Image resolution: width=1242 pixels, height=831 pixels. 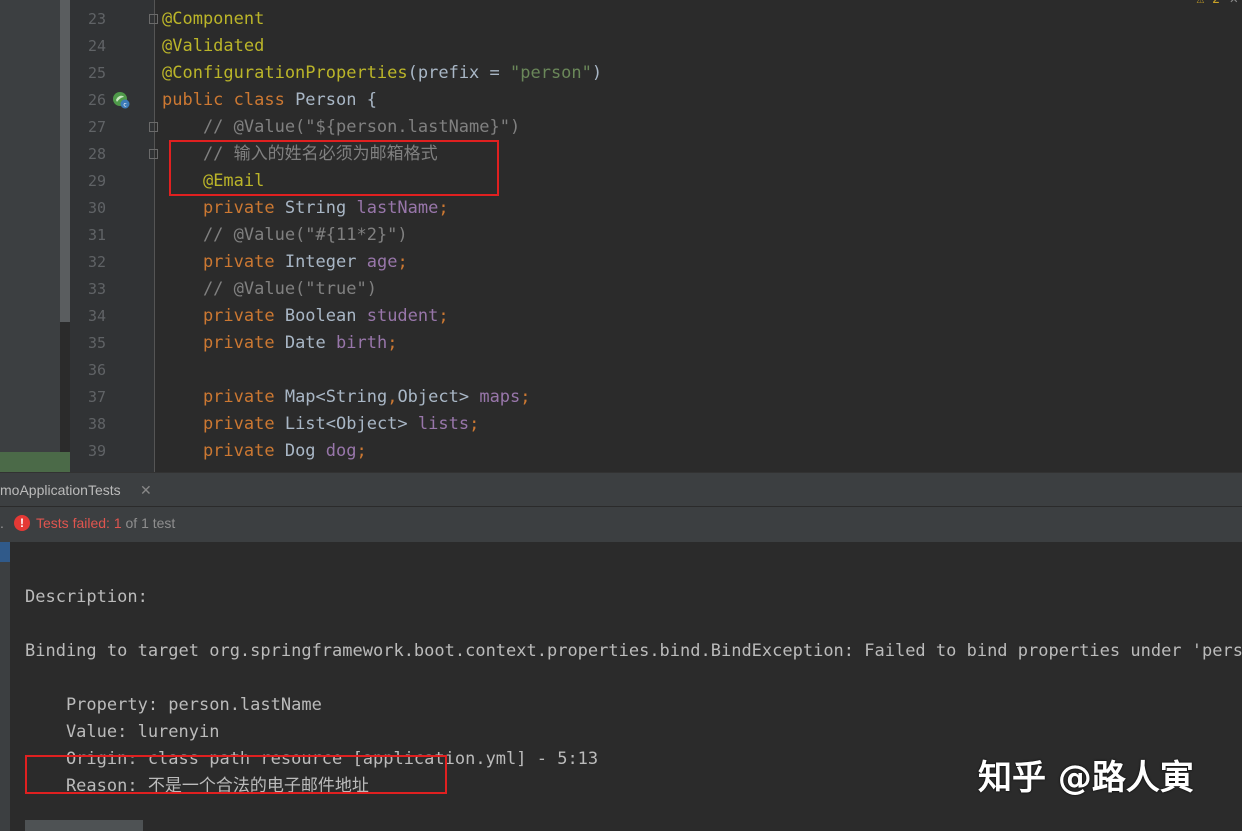 I want to click on console-line: Property: person.lastName, so click(x=173, y=705).